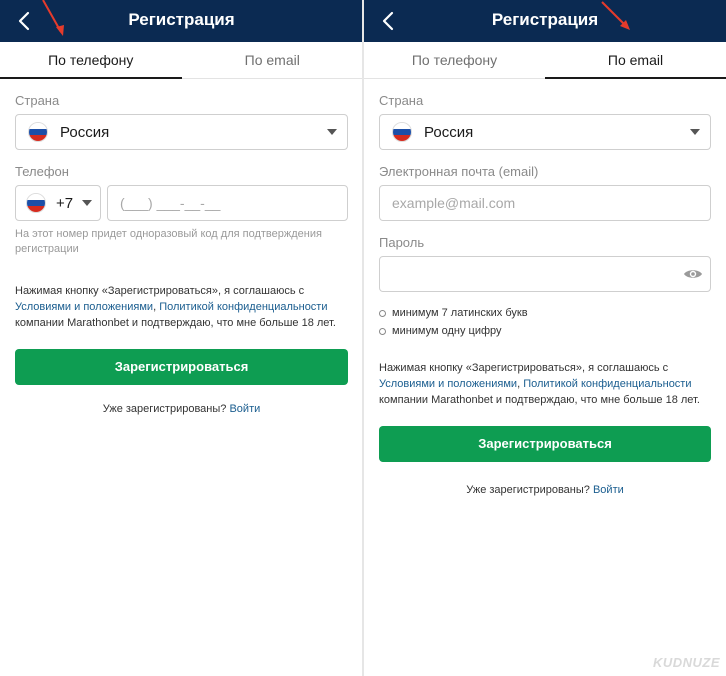 This screenshot has width=726, height=676. Describe the element at coordinates (402, 242) in the screenshot. I see `password-label: Пароль` at that location.